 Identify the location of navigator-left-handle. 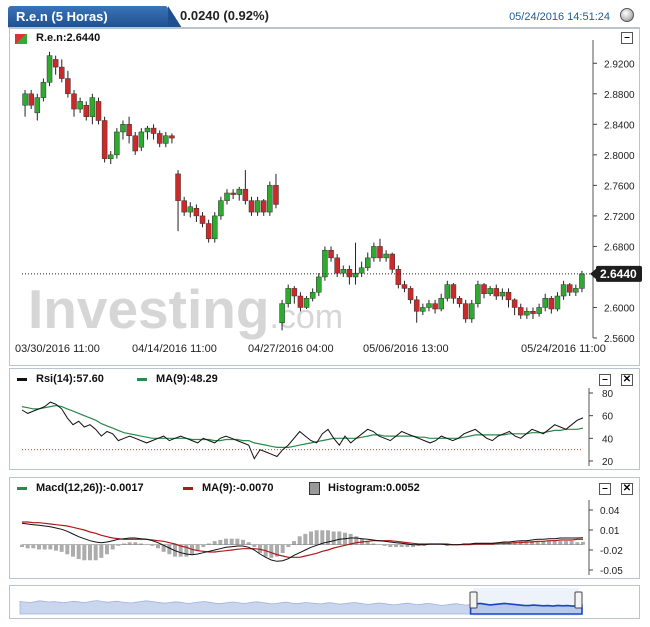
(473, 600).